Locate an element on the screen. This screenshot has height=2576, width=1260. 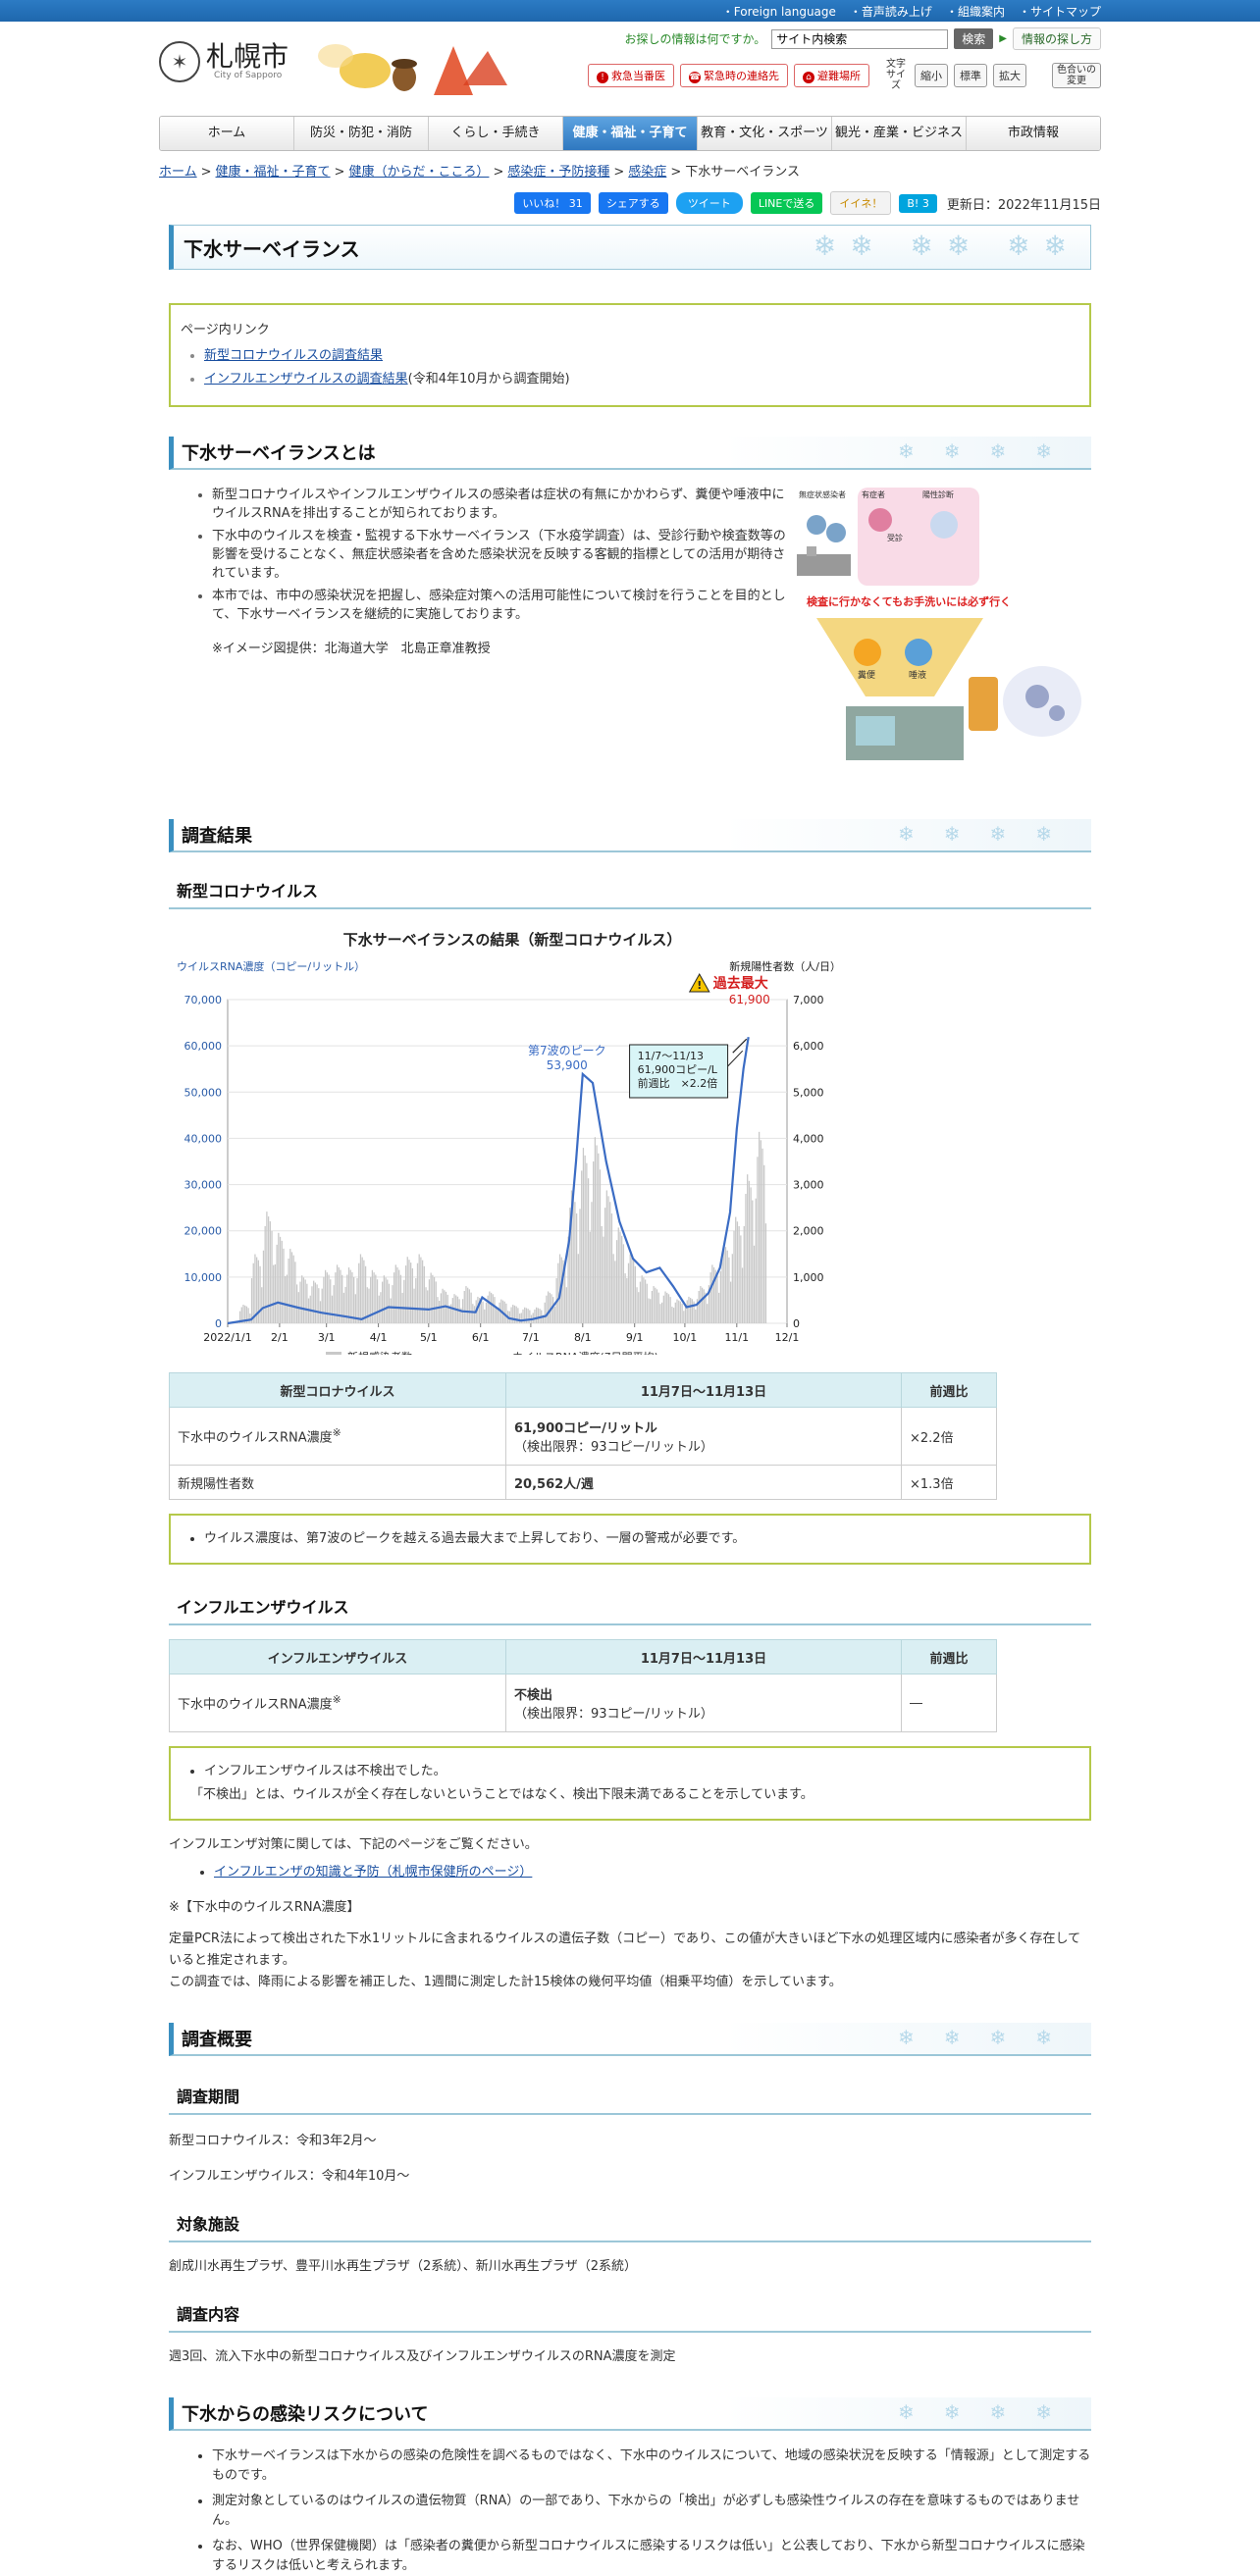
section-heading-results: 調査結果 ❄❄❄❄ is located at coordinates (630, 835).